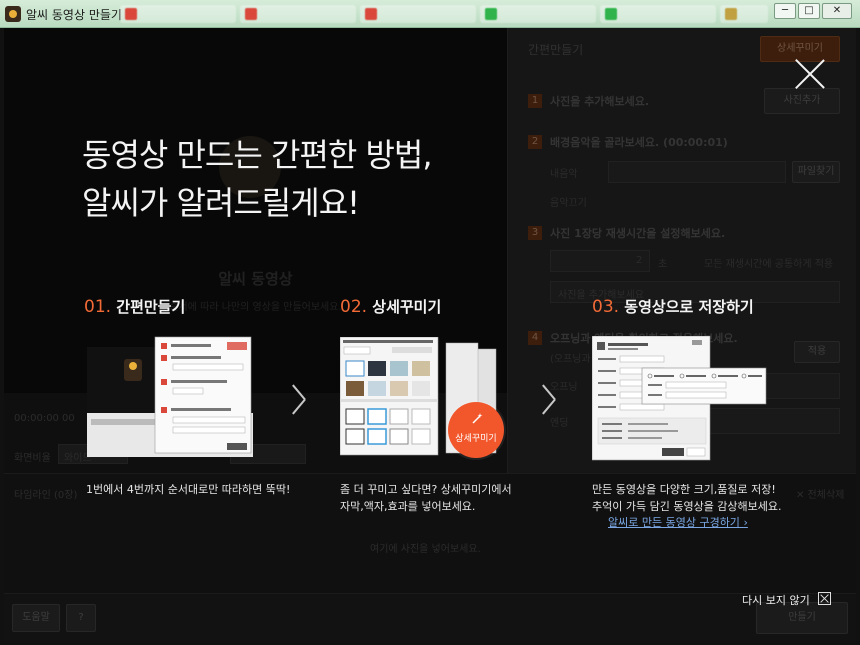  Describe the element at coordinates (785, 11) in the screenshot. I see `minimize-button: ─` at that location.